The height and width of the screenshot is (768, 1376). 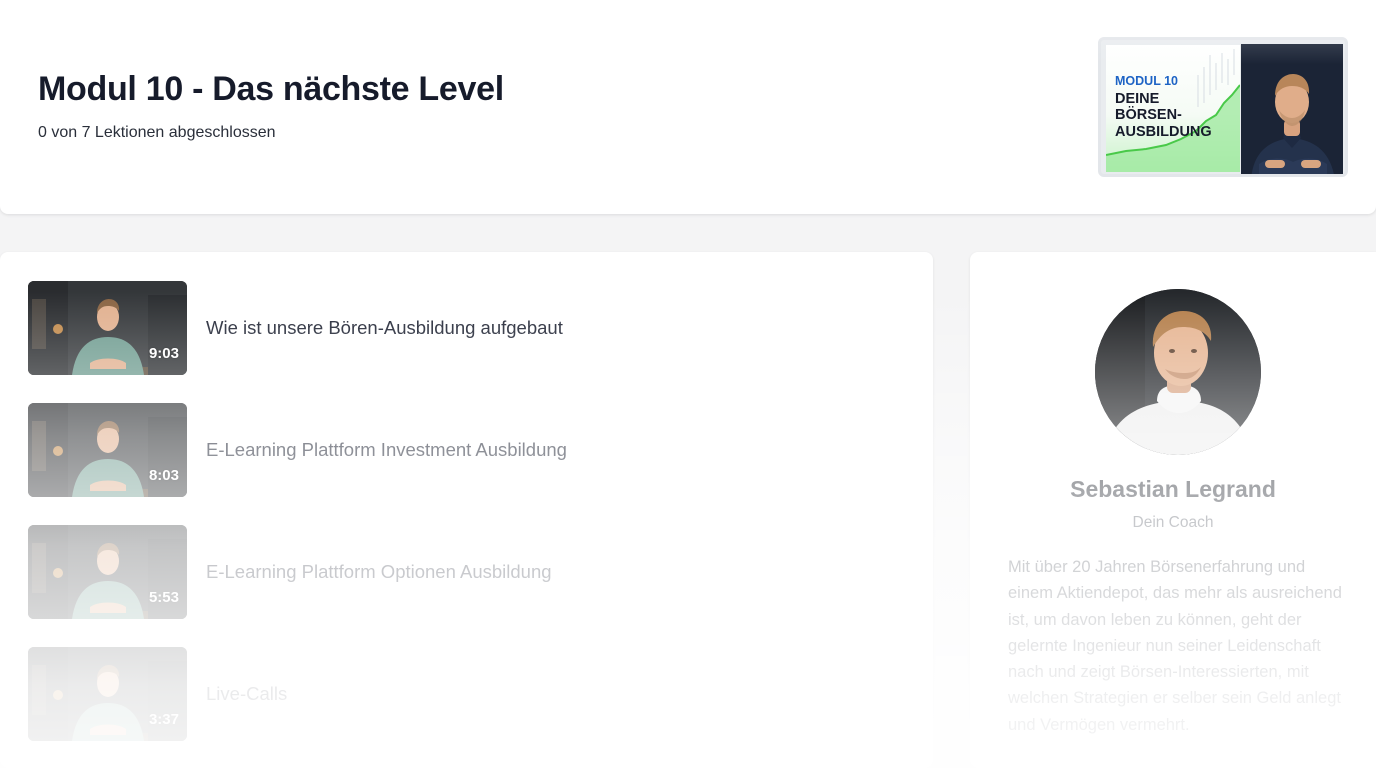 I want to click on thumbnail-line-3: AUSBILDUNG, so click(x=1163, y=132).